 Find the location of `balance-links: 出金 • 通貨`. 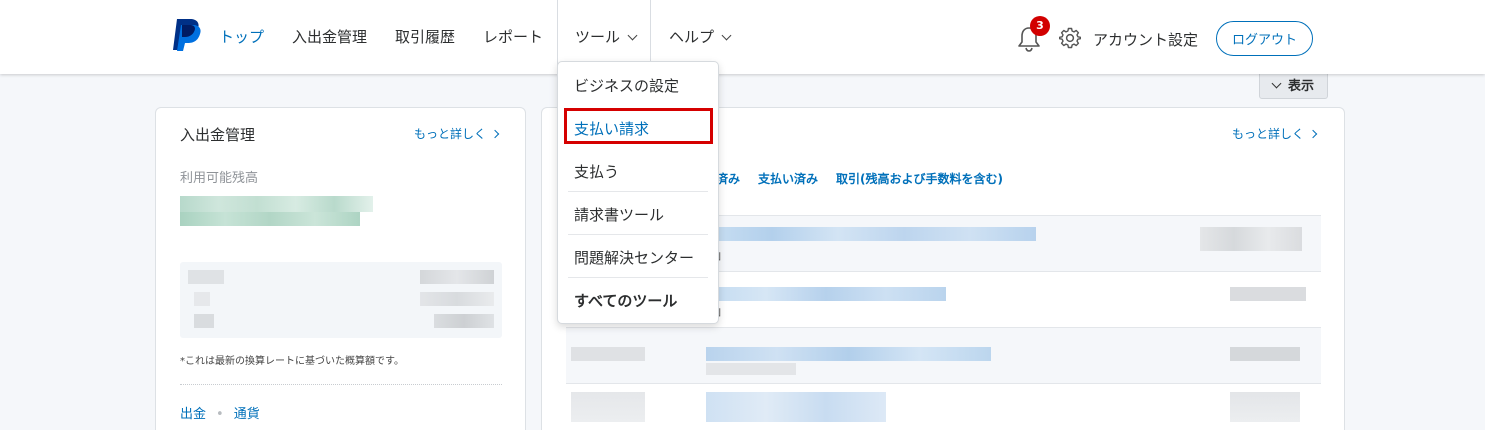

balance-links: 出金 • 通貨 is located at coordinates (220, 412).